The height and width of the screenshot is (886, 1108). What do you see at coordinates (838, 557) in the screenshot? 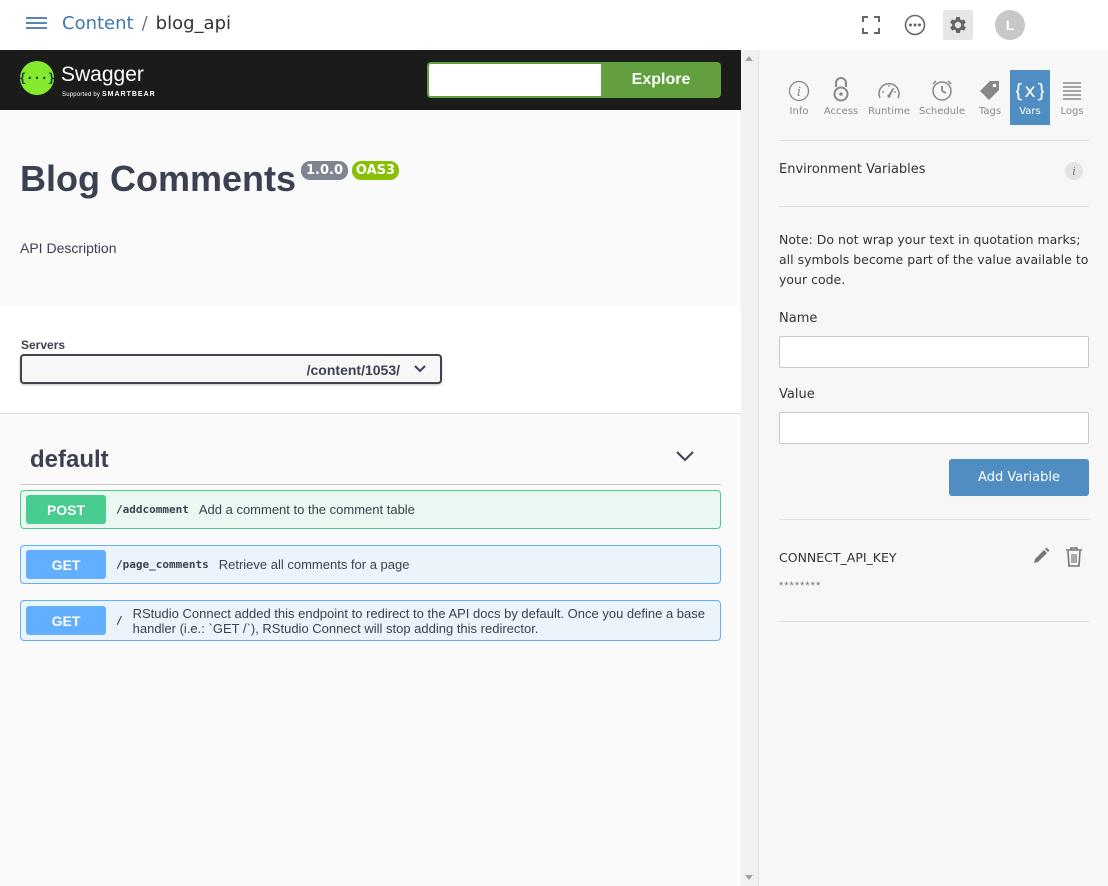
I see `variable-name: CONNECT_API_KEY` at bounding box center [838, 557].